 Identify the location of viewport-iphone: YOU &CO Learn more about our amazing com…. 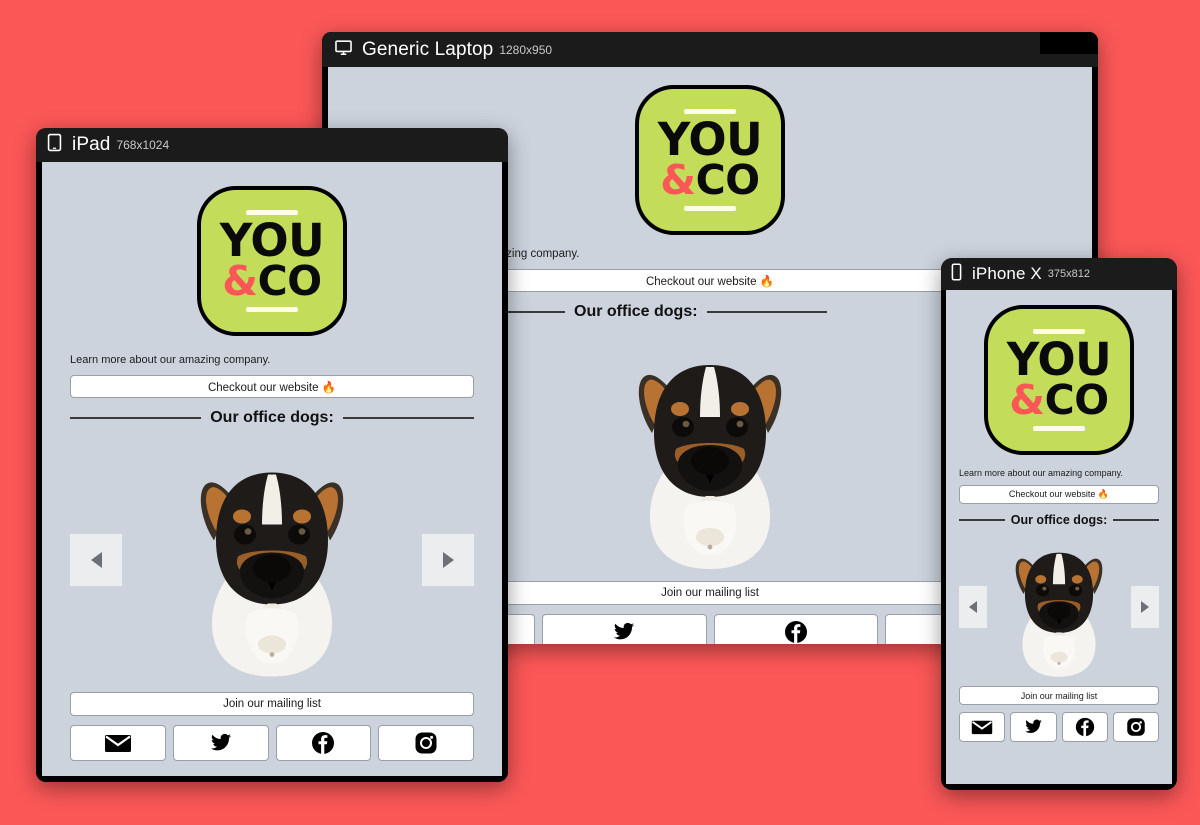
(1059, 537).